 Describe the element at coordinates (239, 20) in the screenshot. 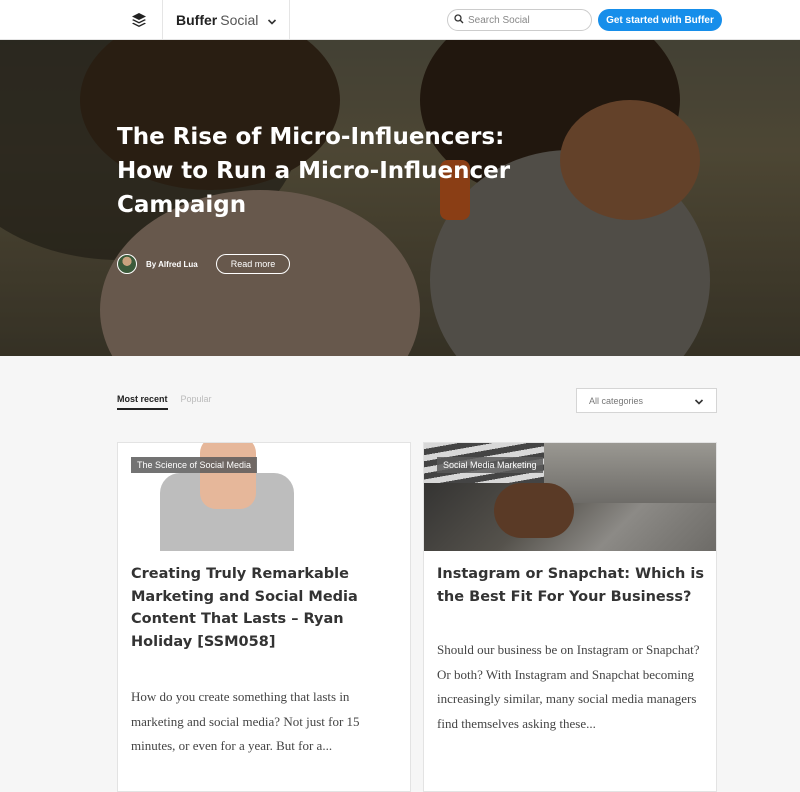

I see `brand-suffix: Social` at that location.